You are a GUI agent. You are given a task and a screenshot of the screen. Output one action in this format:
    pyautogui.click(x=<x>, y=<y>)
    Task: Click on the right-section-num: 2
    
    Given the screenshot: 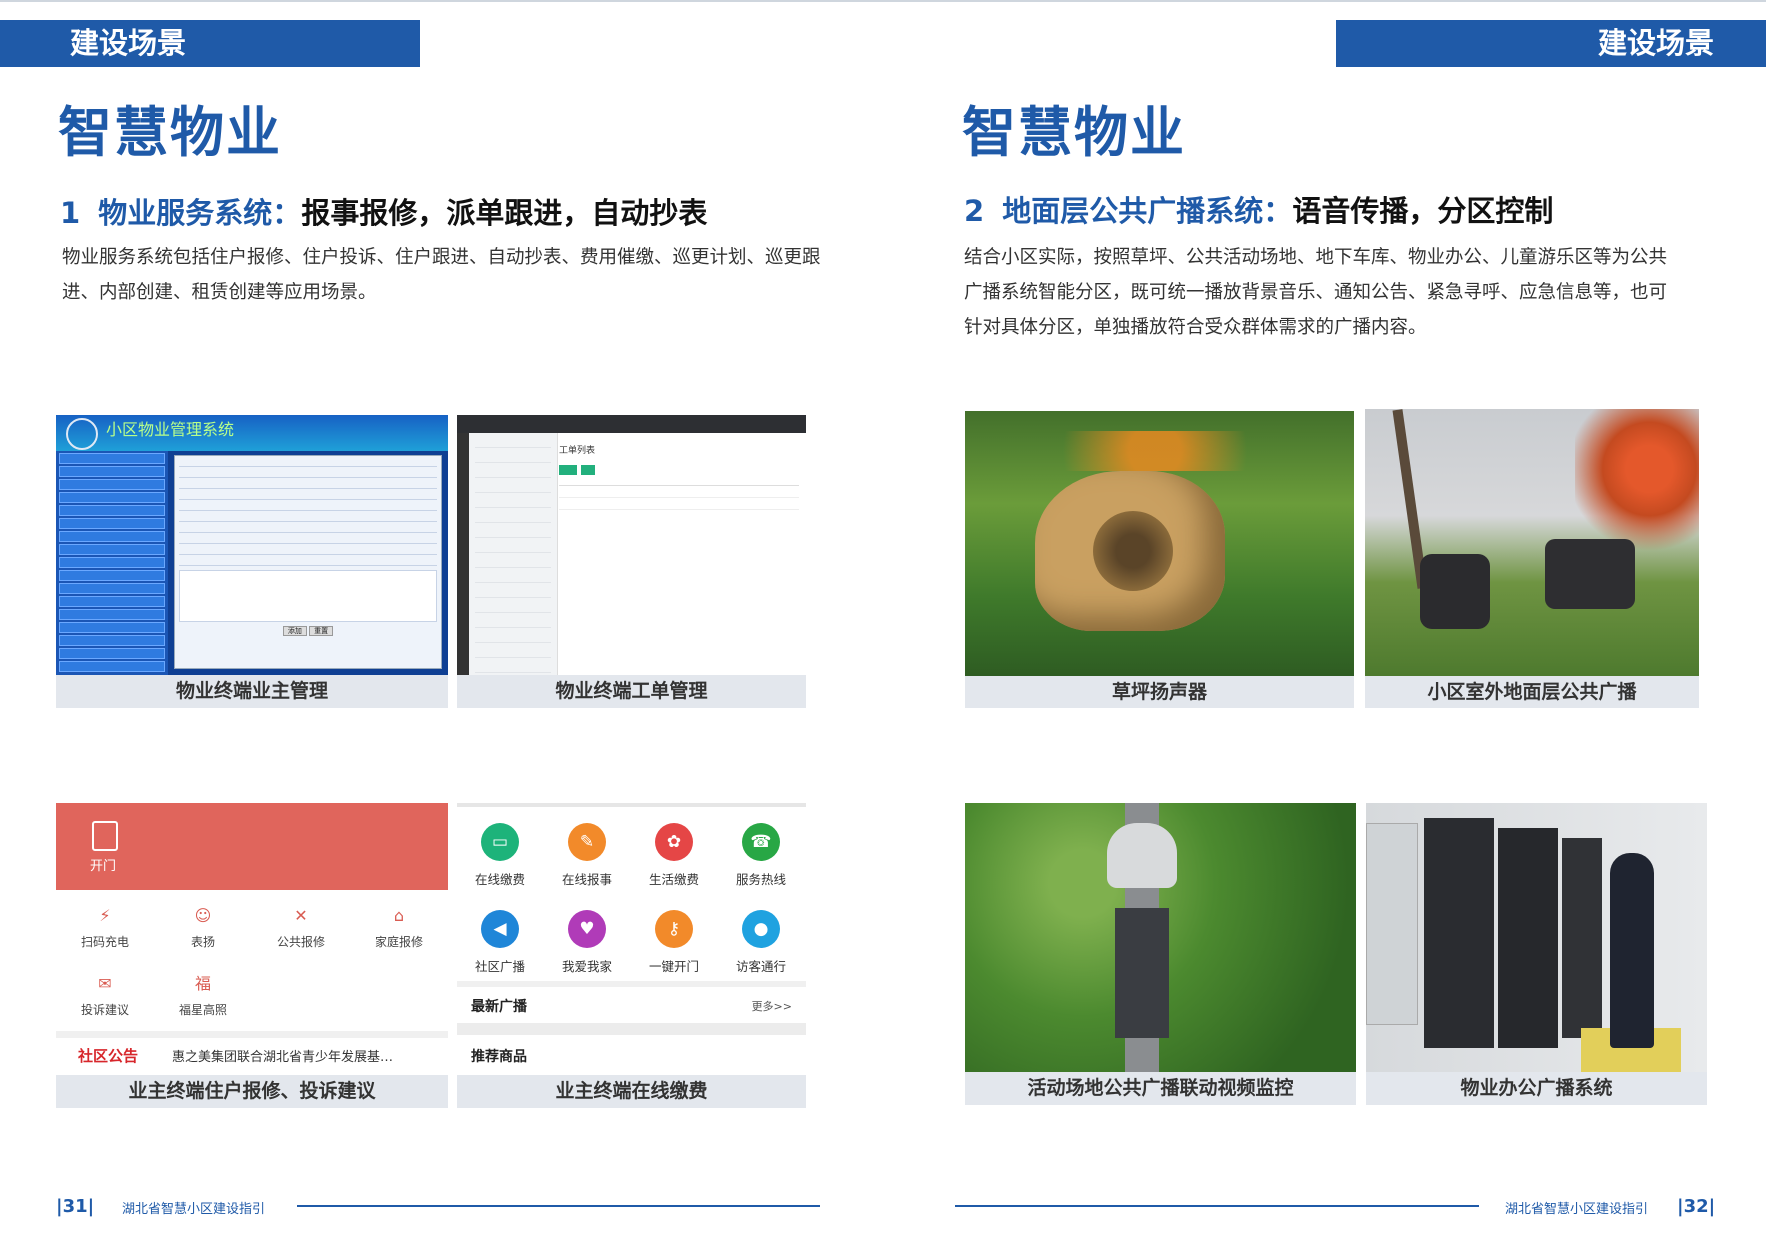 What is the action you would take?
    pyautogui.click(x=974, y=211)
    